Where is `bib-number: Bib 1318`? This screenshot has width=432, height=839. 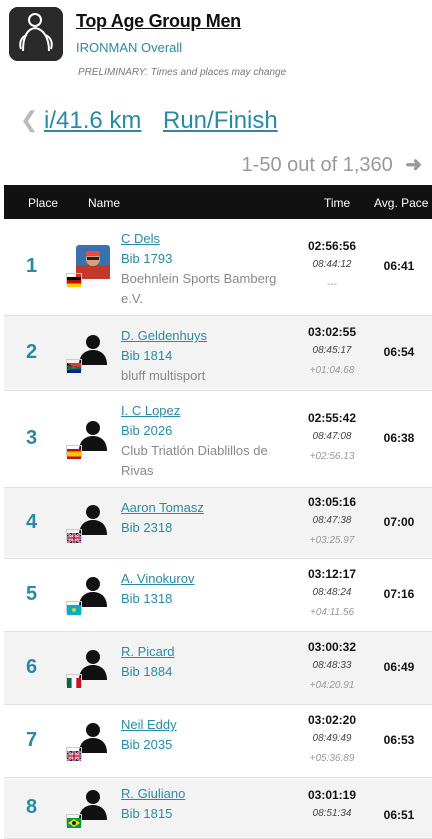
bib-number: Bib 1318 is located at coordinates (147, 598).